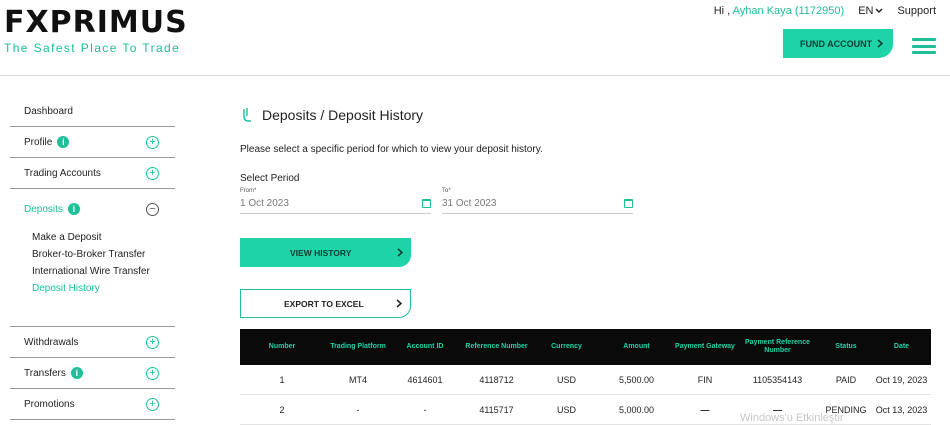 The image size is (950, 425). What do you see at coordinates (103, 237) in the screenshot?
I see `submenu-make-deposit: Make a Deposit` at bounding box center [103, 237].